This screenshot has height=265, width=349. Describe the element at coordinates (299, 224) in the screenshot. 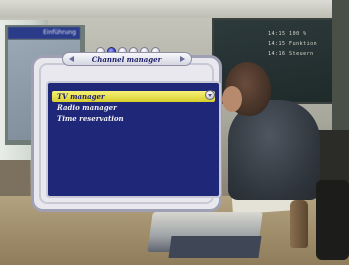

I see `background-bottle` at that location.